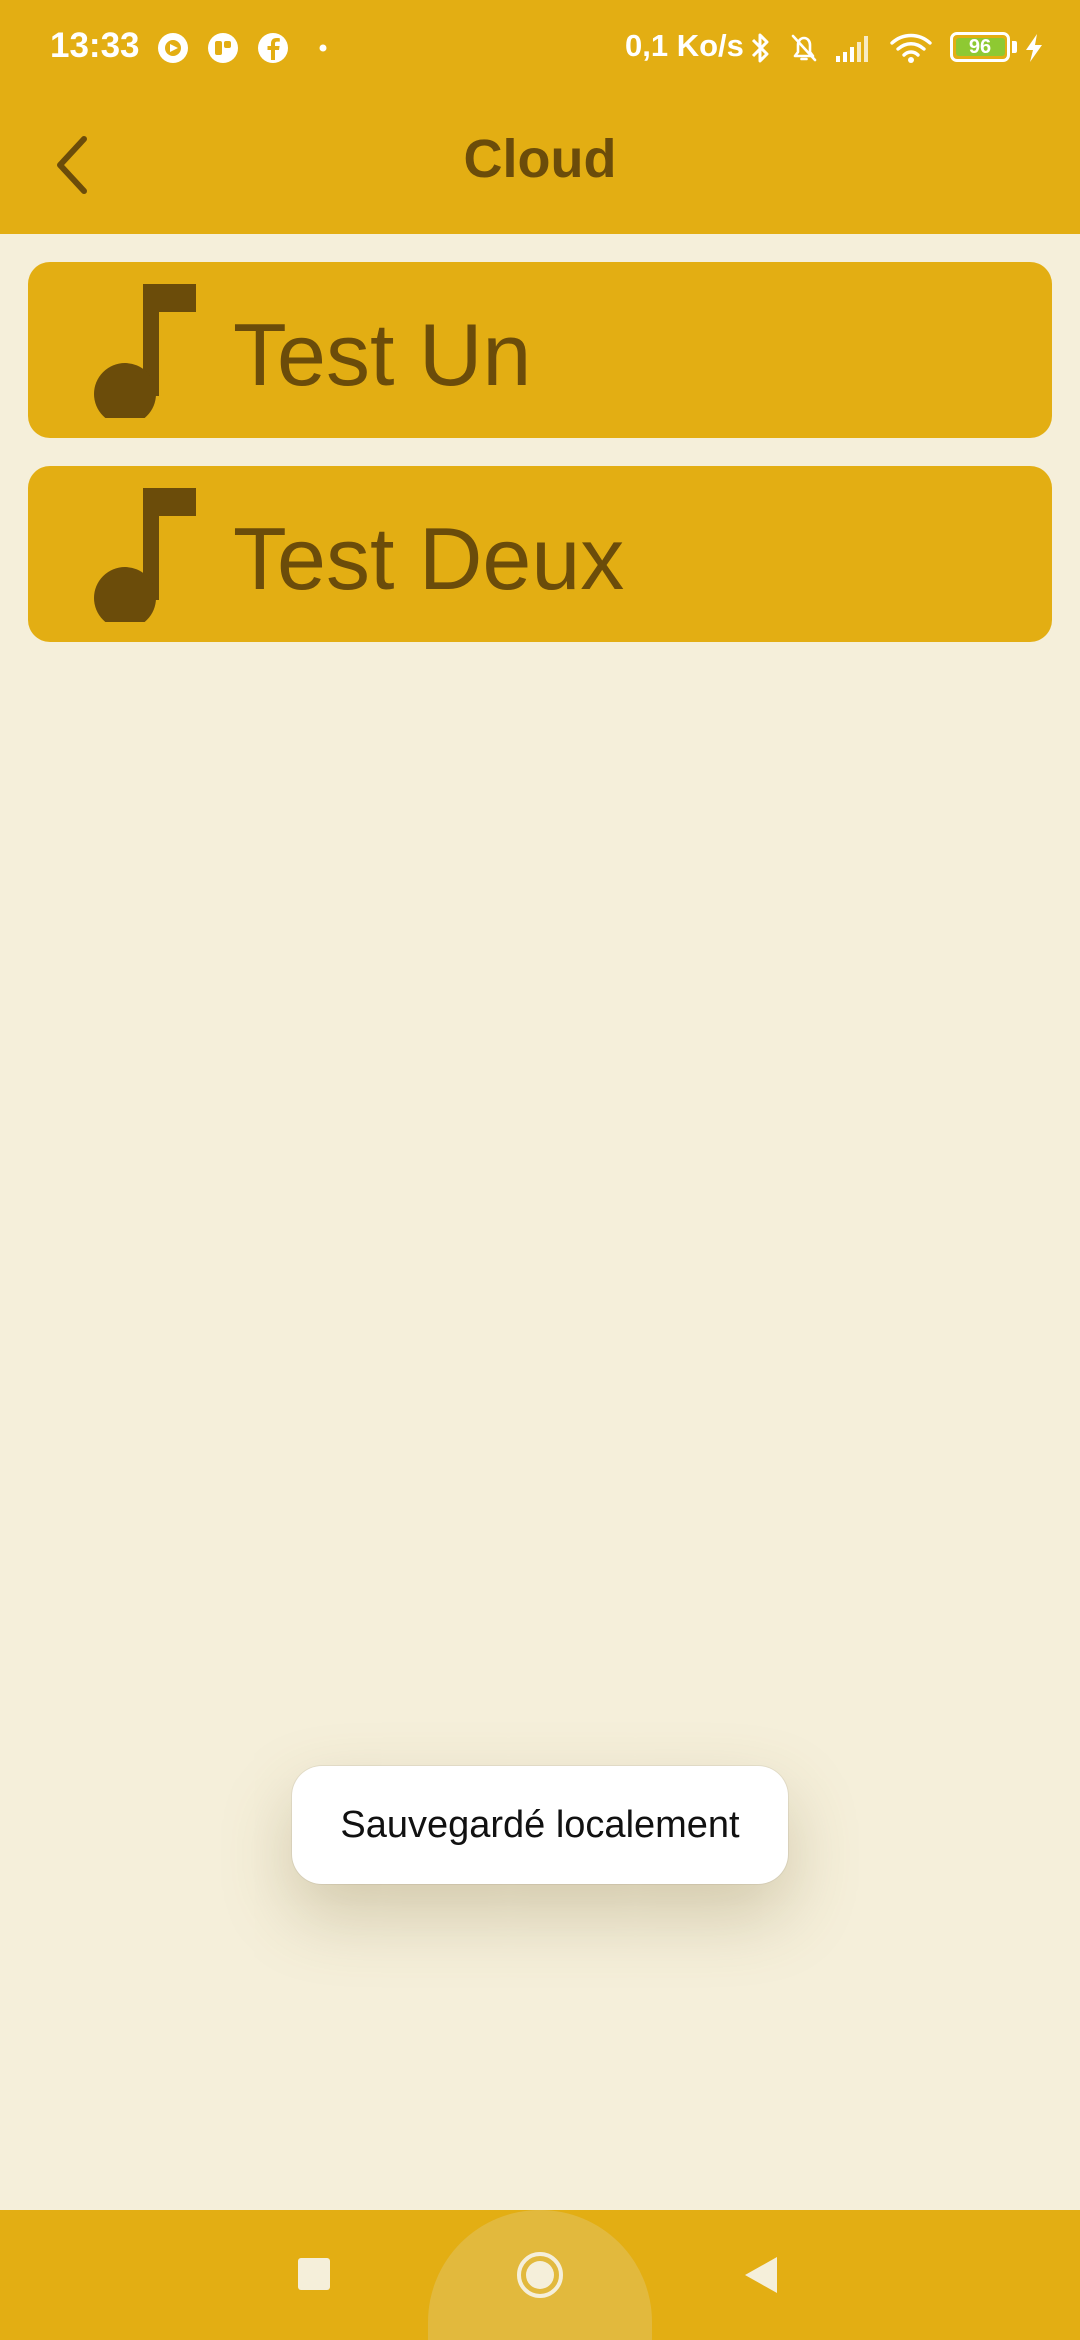 The image size is (1080, 2340). What do you see at coordinates (911, 48) in the screenshot?
I see `wifi-icon` at bounding box center [911, 48].